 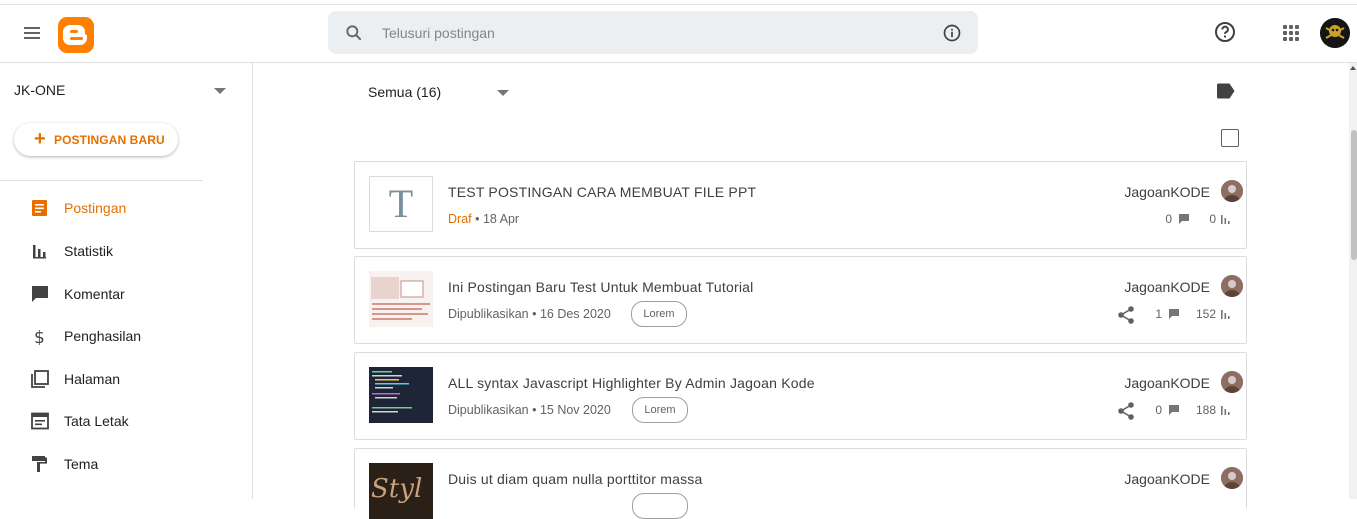 What do you see at coordinates (81, 464) in the screenshot?
I see `sidebar-item-label: Tema` at bounding box center [81, 464].